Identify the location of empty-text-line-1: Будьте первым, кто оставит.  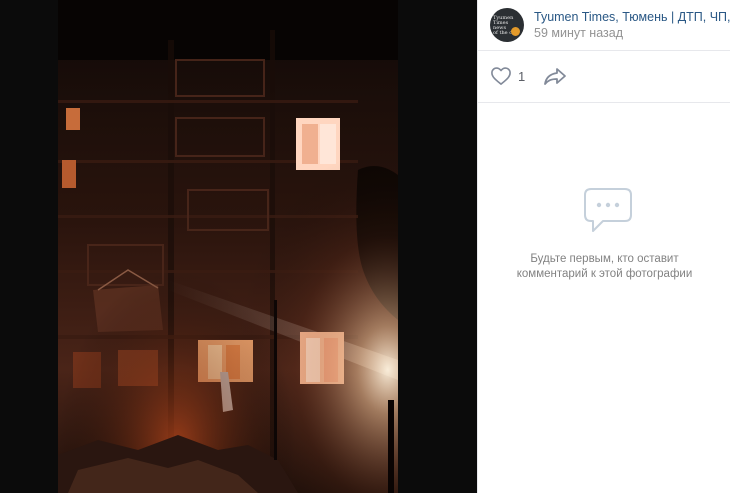
(604, 259).